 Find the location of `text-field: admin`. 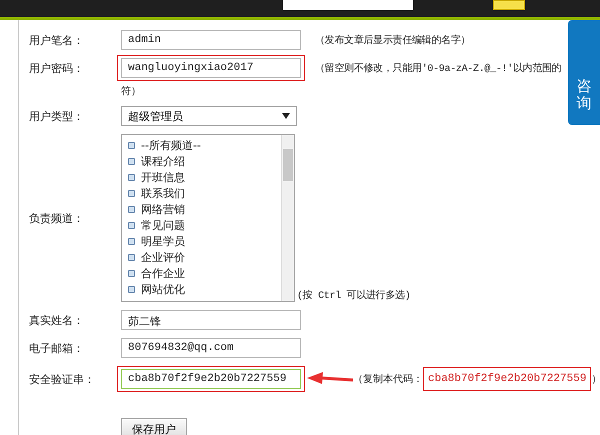

text-field: admin is located at coordinates (211, 40).